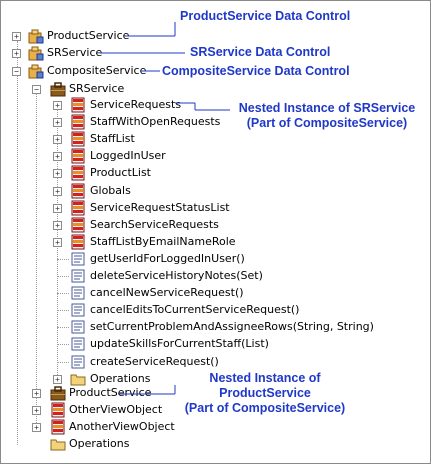 Image resolution: width=431 pixels, height=464 pixels. Describe the element at coordinates (327, 108) in the screenshot. I see `callout-line-1: Nested Instance of SRService` at that location.